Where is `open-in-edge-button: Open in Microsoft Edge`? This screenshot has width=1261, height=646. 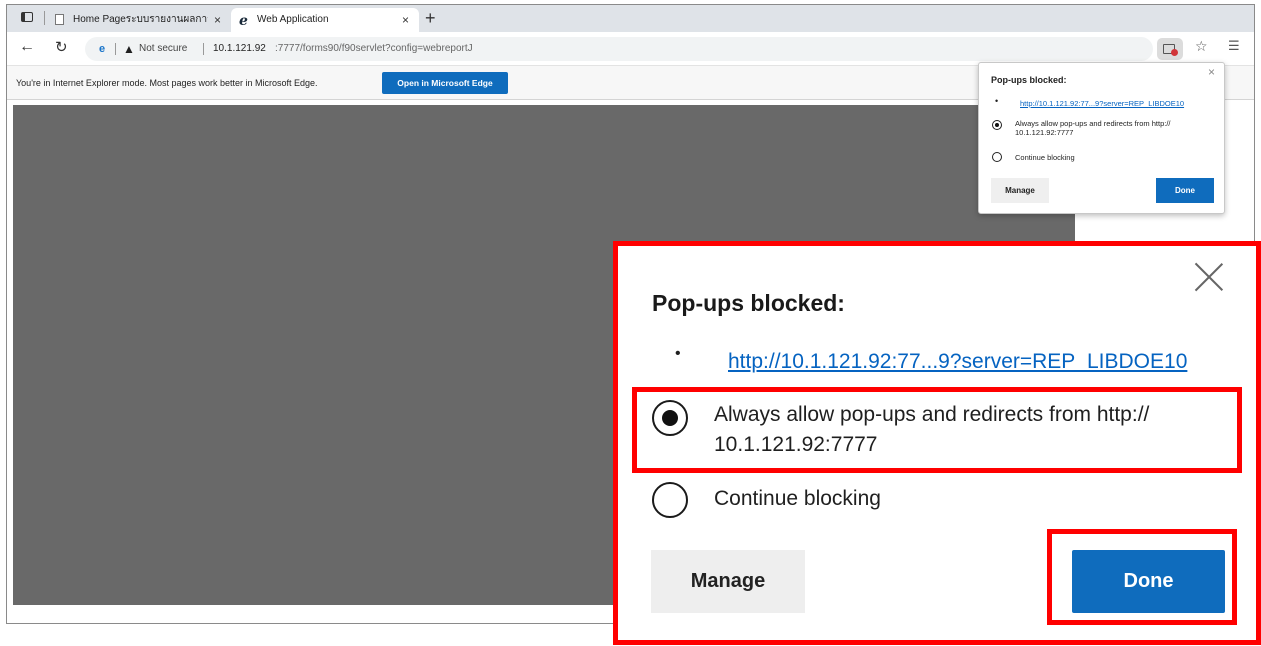 open-in-edge-button: Open in Microsoft Edge is located at coordinates (445, 83).